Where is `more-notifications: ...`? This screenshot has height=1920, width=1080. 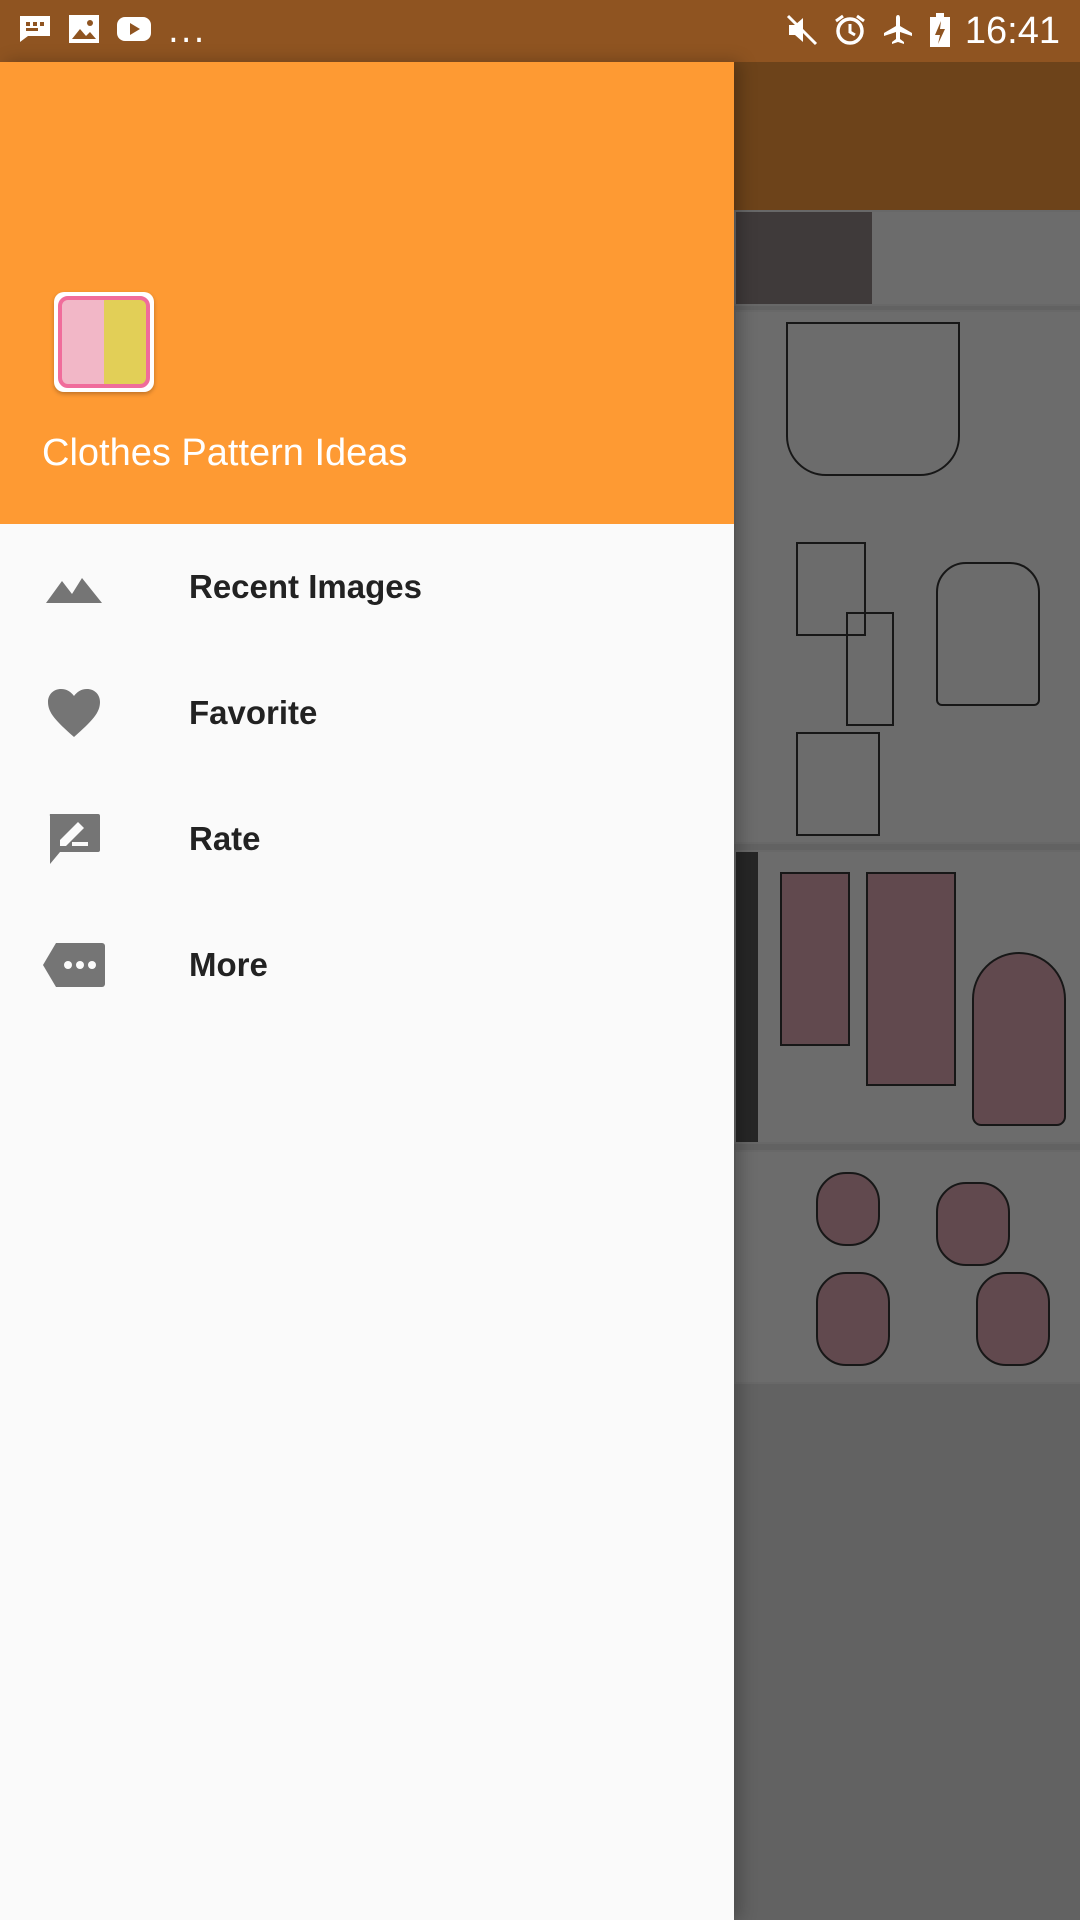
more-notifications: ... is located at coordinates (187, 31).